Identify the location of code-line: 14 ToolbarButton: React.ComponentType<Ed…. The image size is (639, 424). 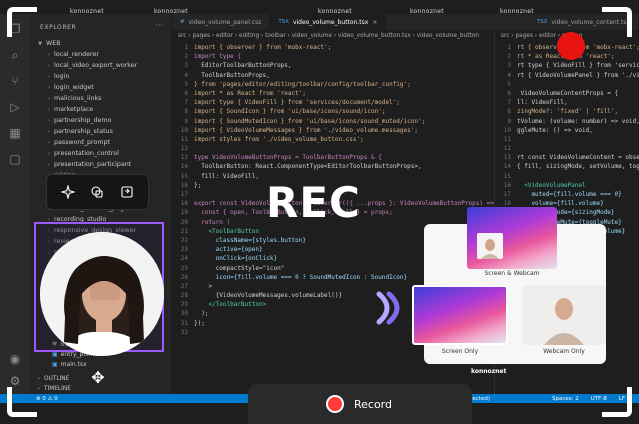
(333, 167).